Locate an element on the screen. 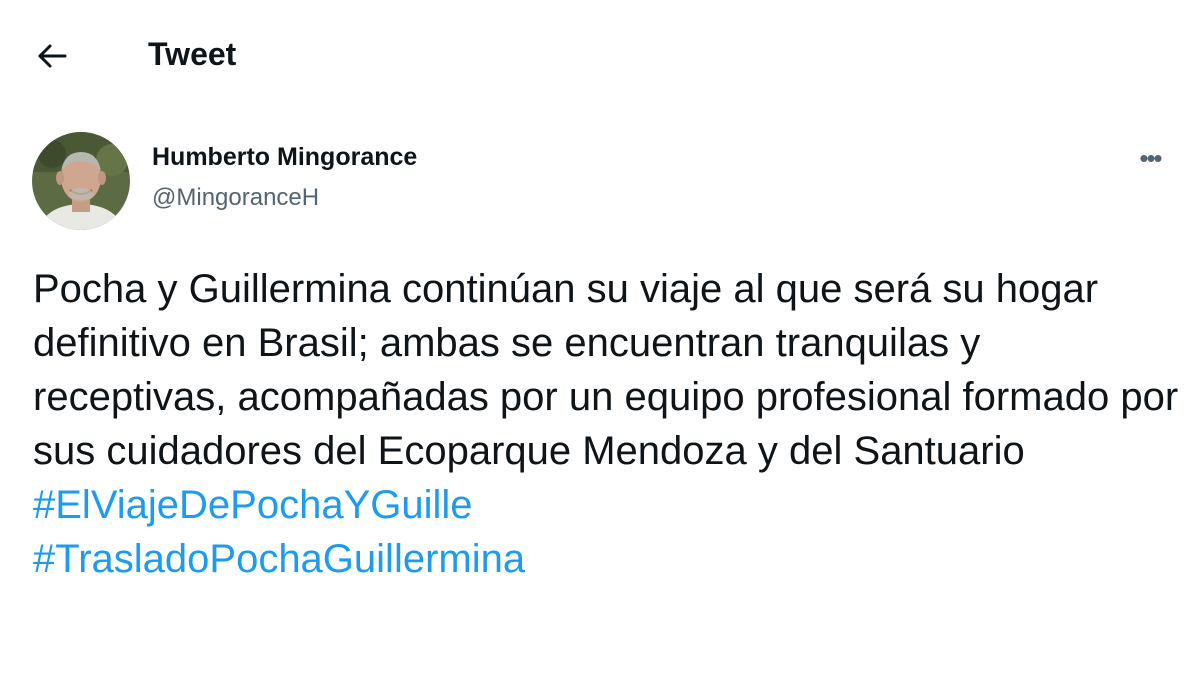  more-options-button: ••• is located at coordinates (1150, 158).